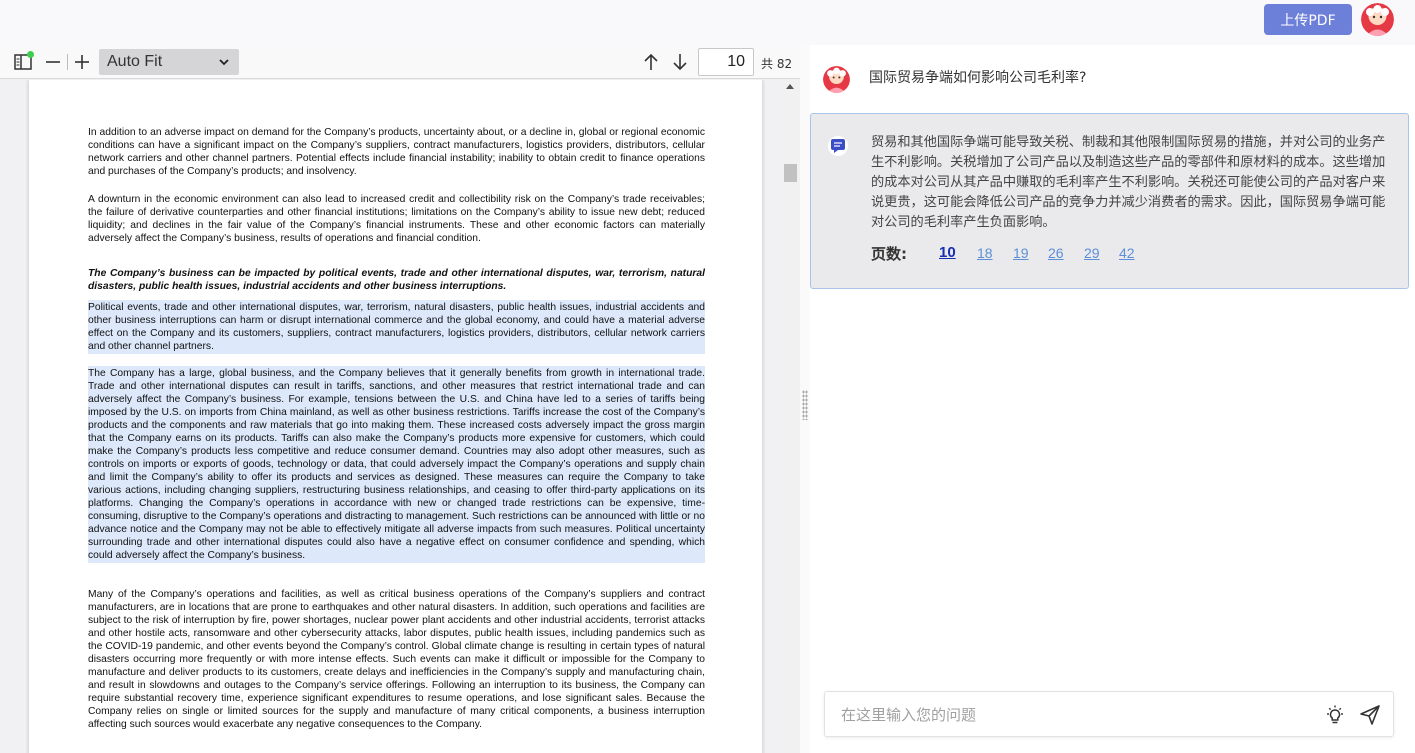 This screenshot has width=1415, height=753. Describe the element at coordinates (67, 62) in the screenshot. I see `toolbar-separator` at that location.